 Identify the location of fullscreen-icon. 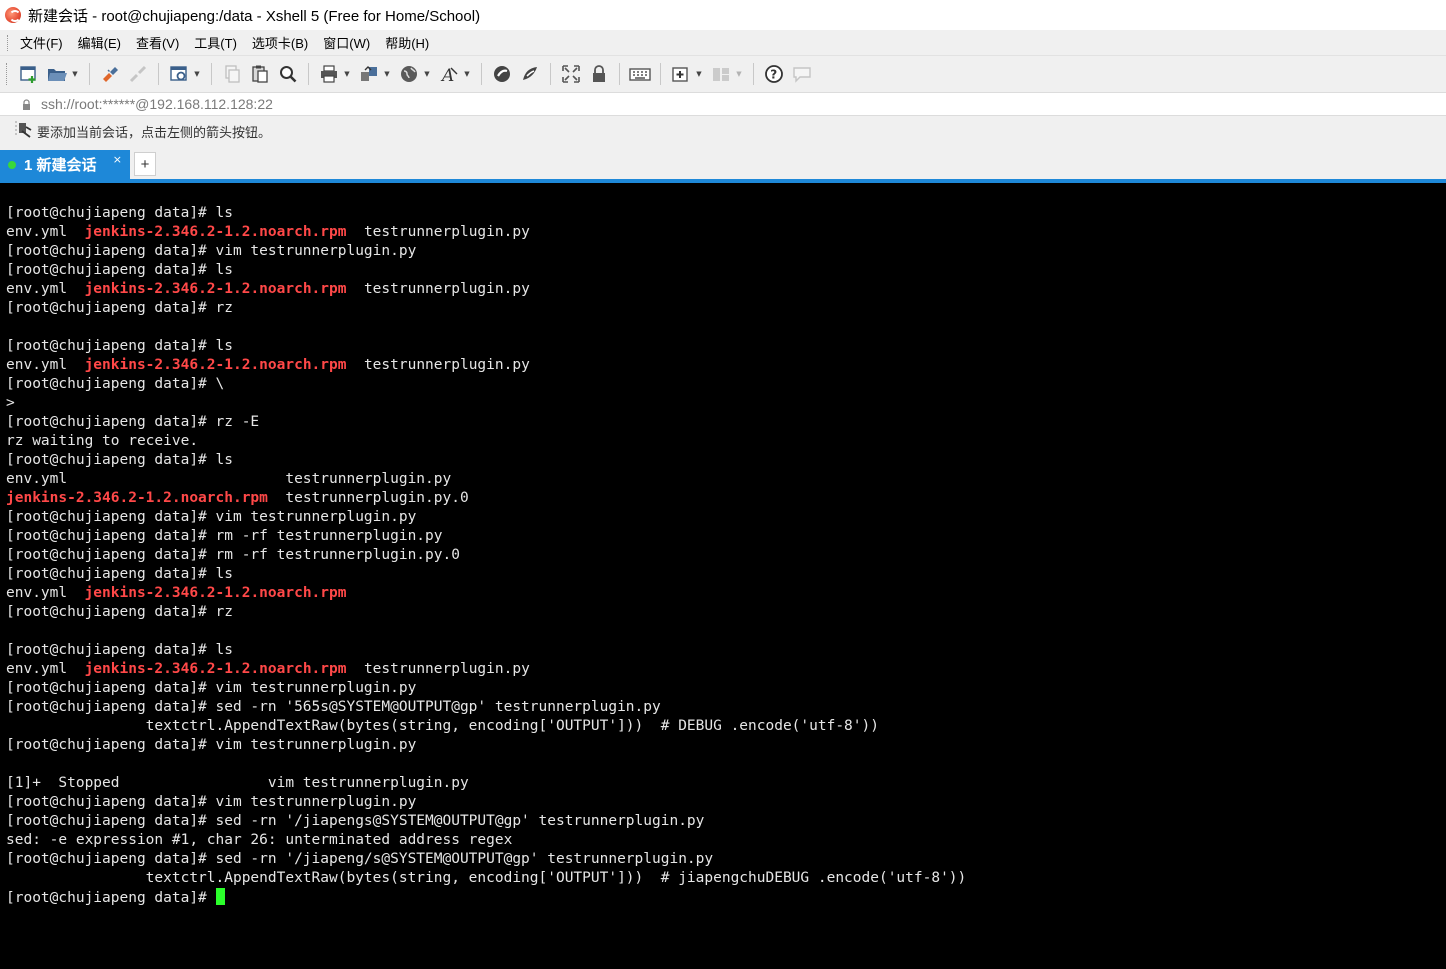
(571, 74).